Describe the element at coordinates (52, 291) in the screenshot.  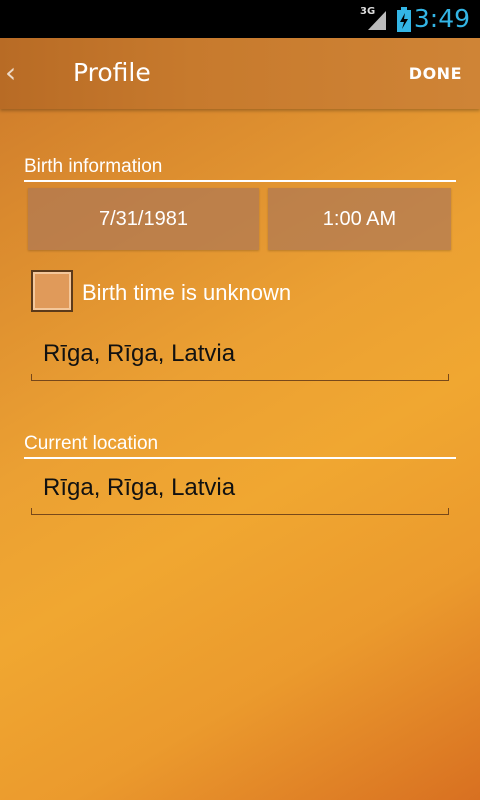
I see `birth-time-unknown-checkbox` at that location.